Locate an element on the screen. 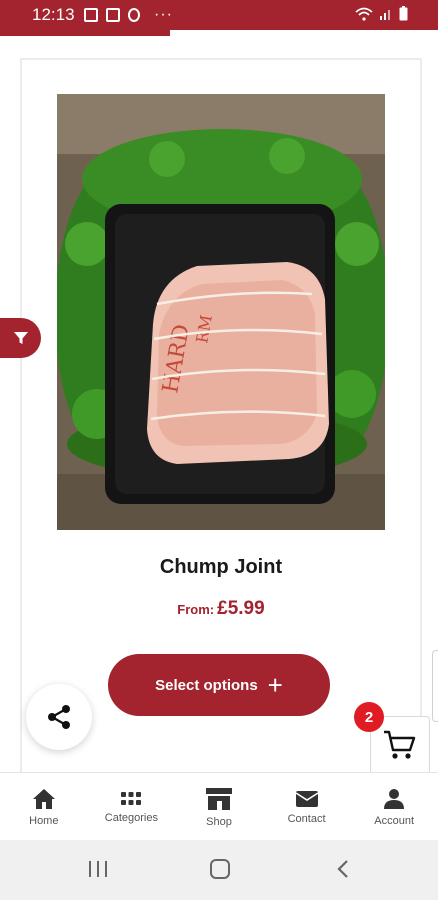 The height and width of the screenshot is (900, 438). grid-icon is located at coordinates (131, 798).